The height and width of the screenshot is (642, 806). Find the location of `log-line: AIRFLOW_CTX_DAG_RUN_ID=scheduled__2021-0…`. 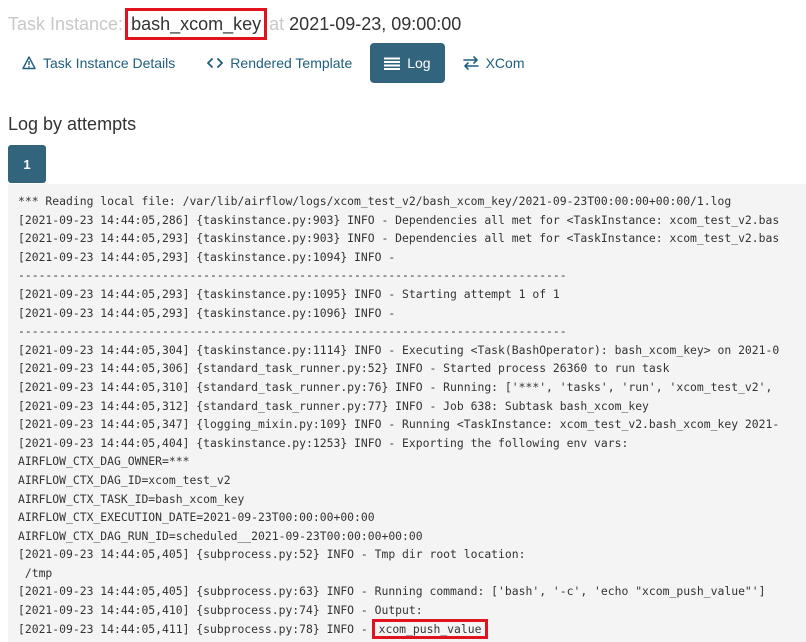

log-line: AIRFLOW_CTX_DAG_RUN_ID=scheduled__2021-0… is located at coordinates (220, 535).